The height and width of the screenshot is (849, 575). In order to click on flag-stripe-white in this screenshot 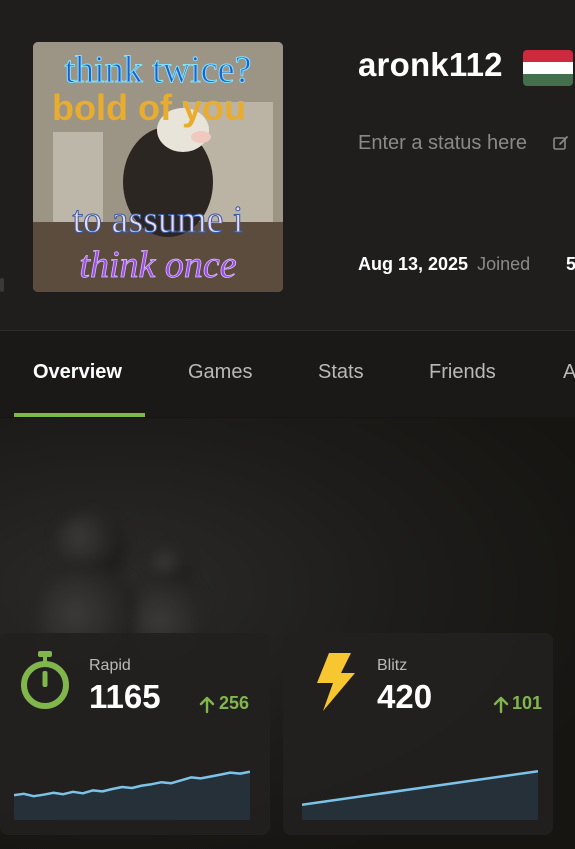, I will do `click(548, 68)`.